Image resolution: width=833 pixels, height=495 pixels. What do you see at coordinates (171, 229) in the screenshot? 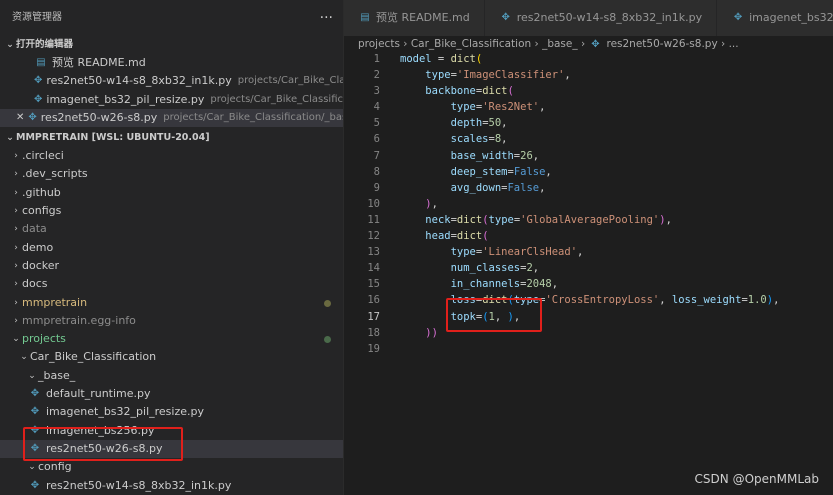
I see `tree-folder: › data` at bounding box center [171, 229].